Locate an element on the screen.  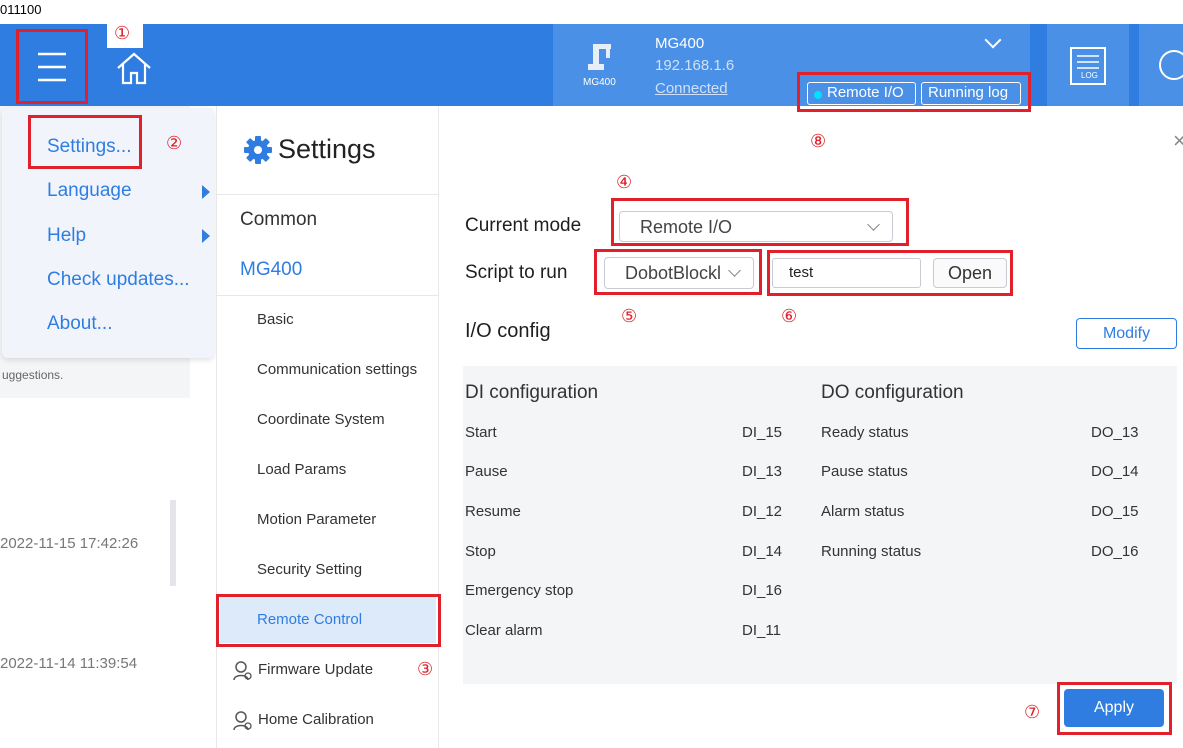
connection-status: Connected is located at coordinates (691, 88).